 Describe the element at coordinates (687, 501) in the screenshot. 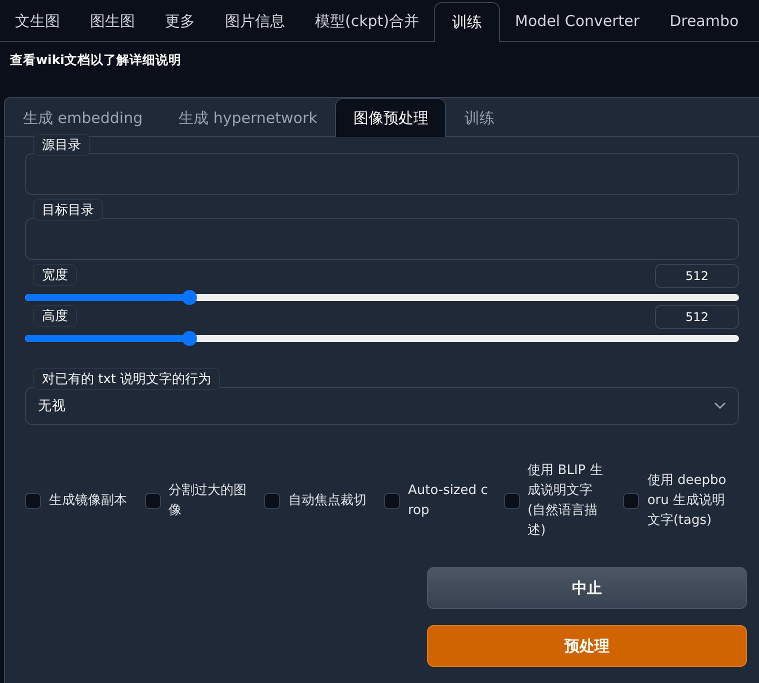

I see `checkbox-label: 使用 deepbooru 生成说明文字(tags)` at that location.